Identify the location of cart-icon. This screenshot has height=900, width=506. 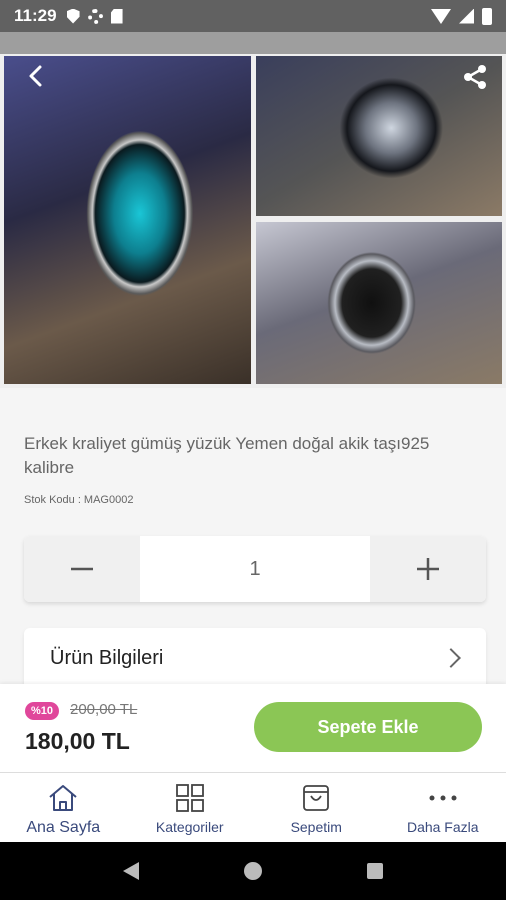
(316, 798).